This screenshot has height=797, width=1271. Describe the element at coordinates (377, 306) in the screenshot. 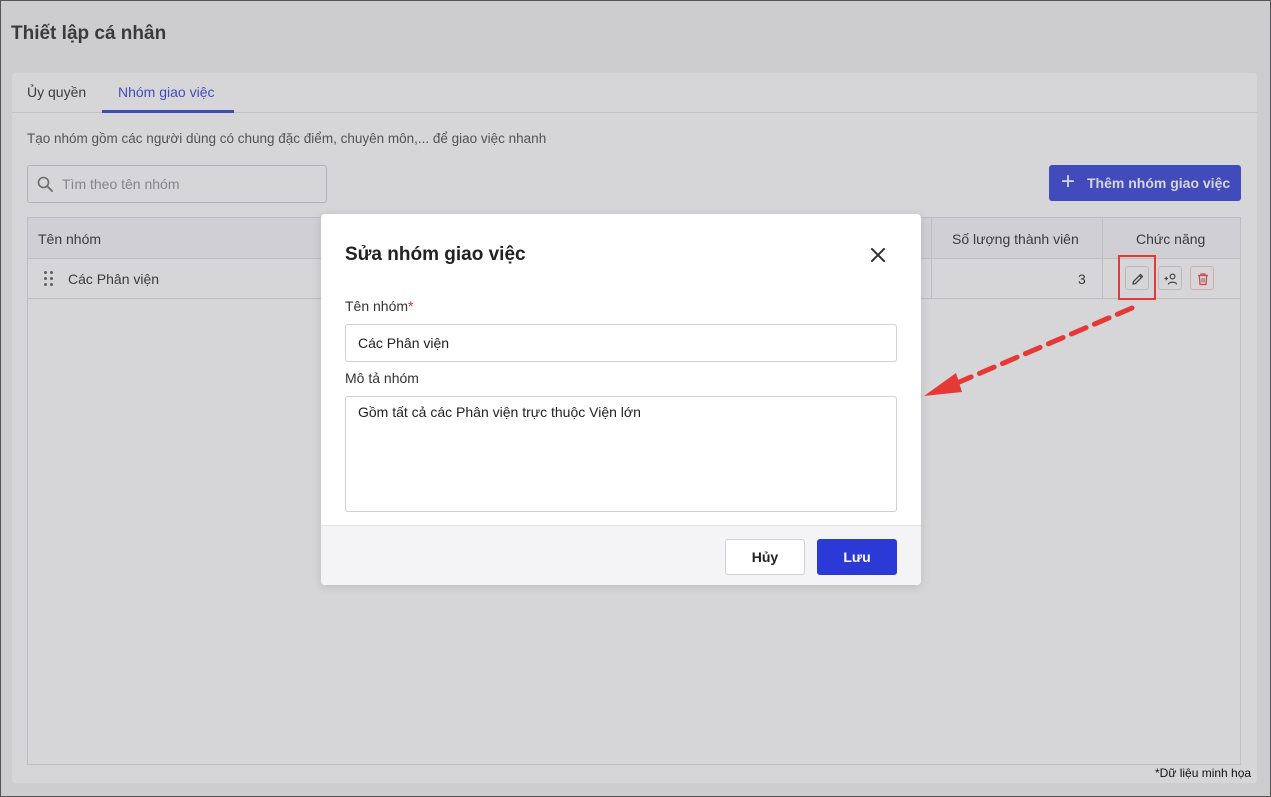

I see `group-name-label-text: Tên nhóm` at that location.